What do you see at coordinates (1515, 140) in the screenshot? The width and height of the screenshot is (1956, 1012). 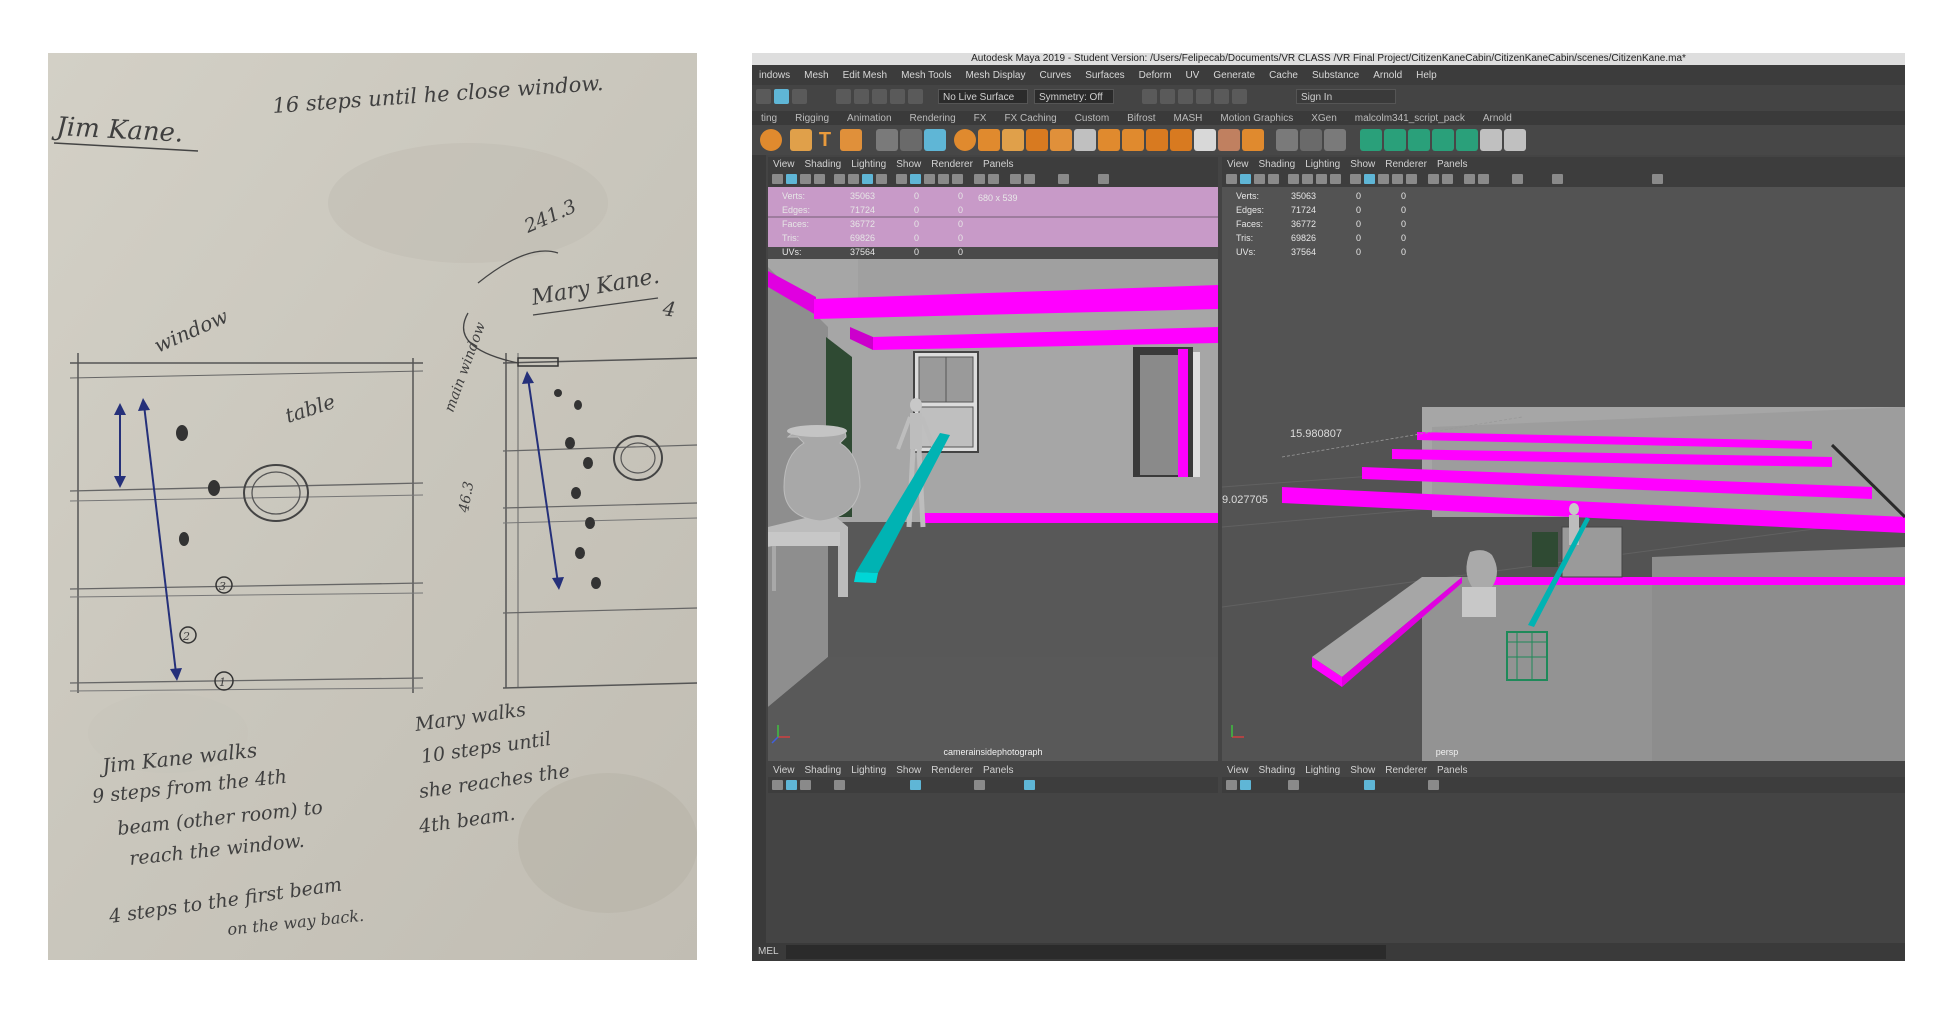 I see `cross-tool-icon` at bounding box center [1515, 140].